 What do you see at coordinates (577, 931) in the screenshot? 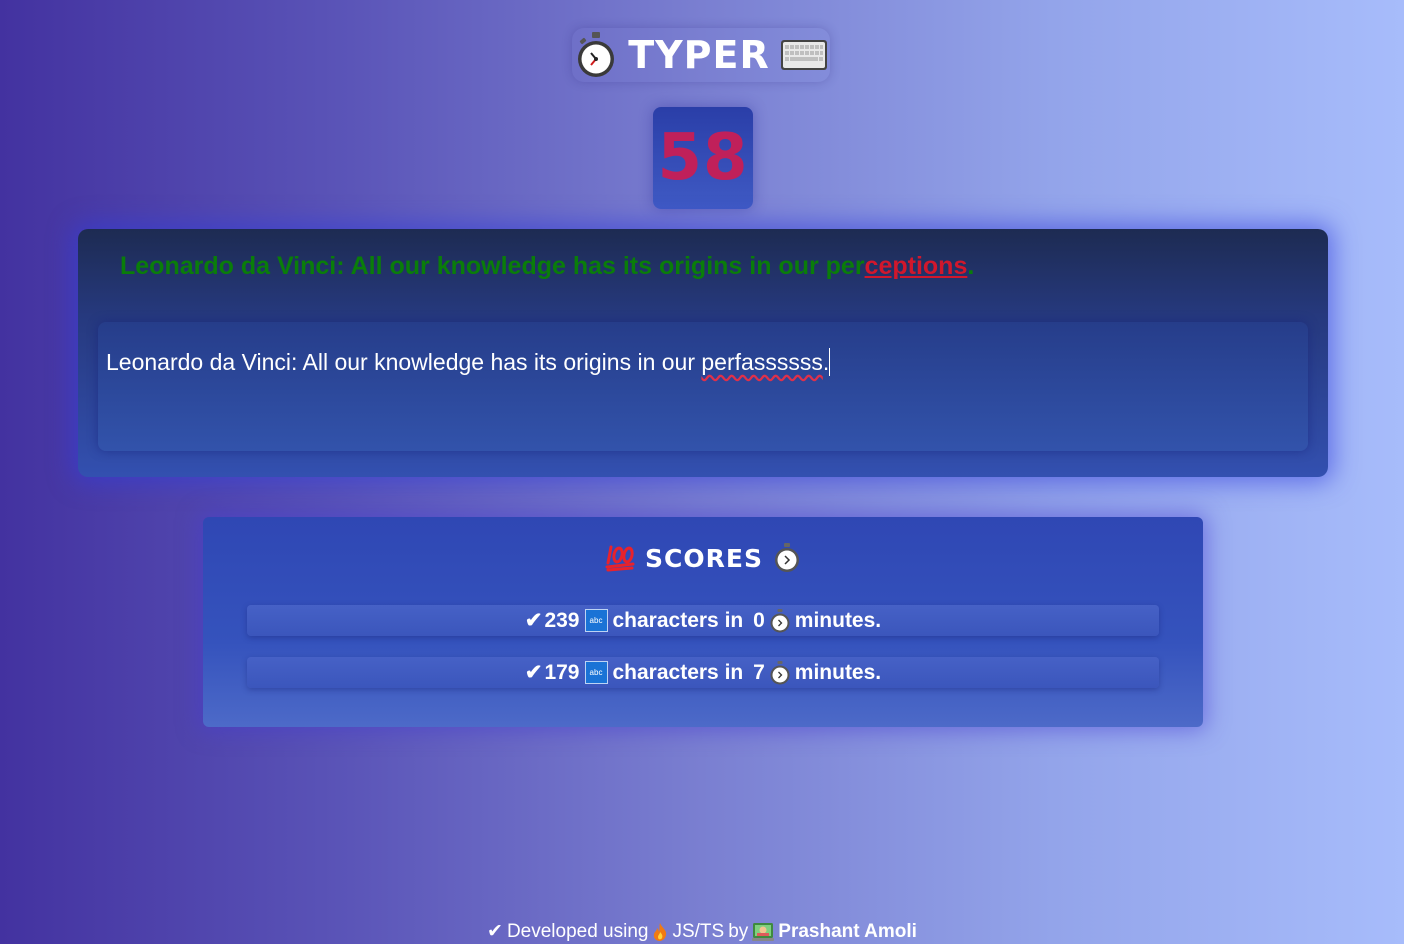
I see `footer-developed-text: Developed using` at bounding box center [577, 931].